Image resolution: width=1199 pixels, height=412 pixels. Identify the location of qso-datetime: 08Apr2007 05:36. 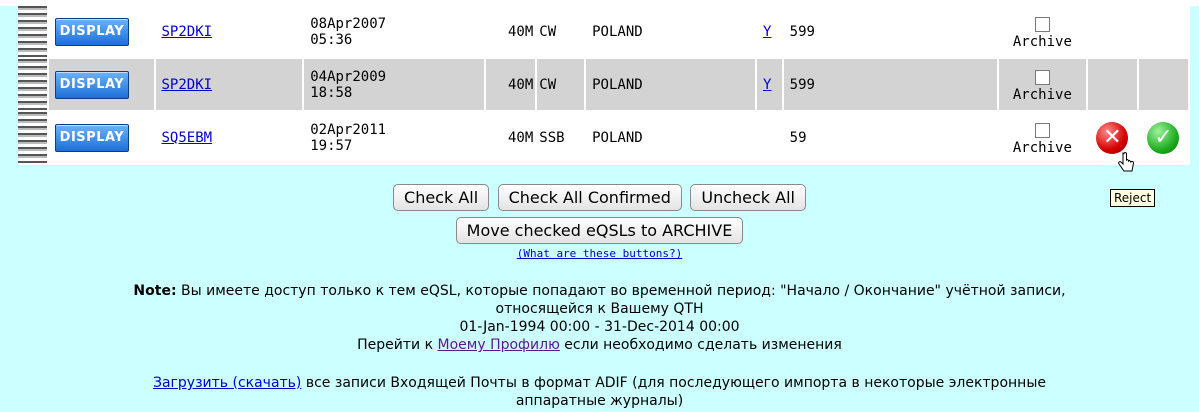
(395, 32).